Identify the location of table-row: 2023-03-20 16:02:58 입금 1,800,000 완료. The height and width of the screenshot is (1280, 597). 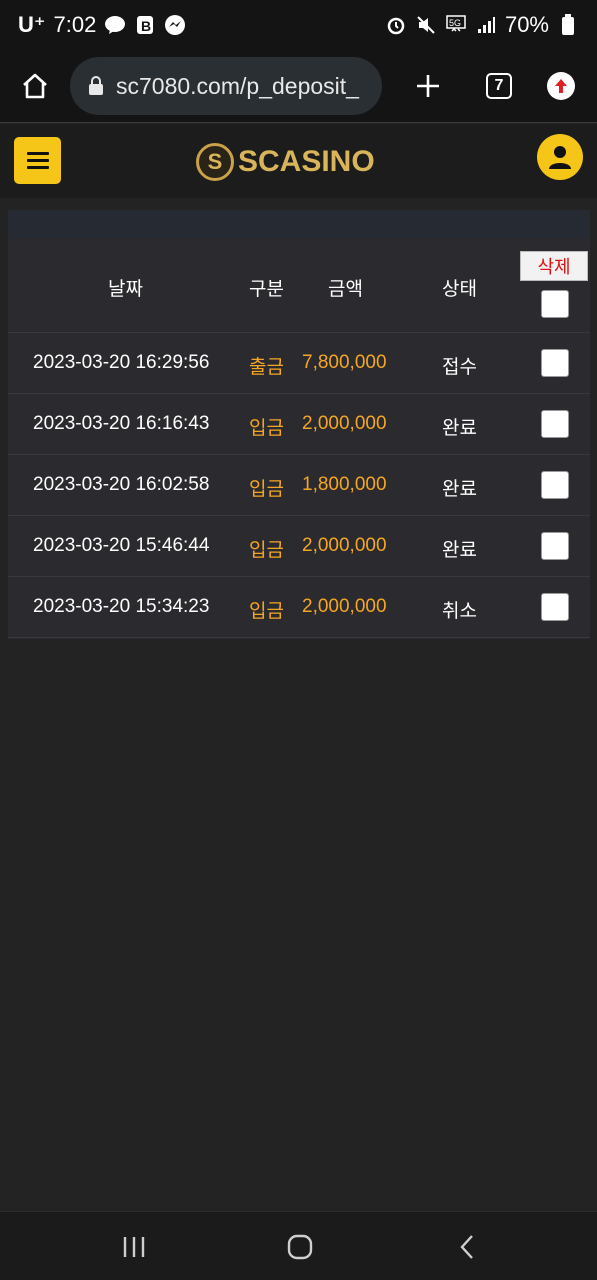
(299, 485).